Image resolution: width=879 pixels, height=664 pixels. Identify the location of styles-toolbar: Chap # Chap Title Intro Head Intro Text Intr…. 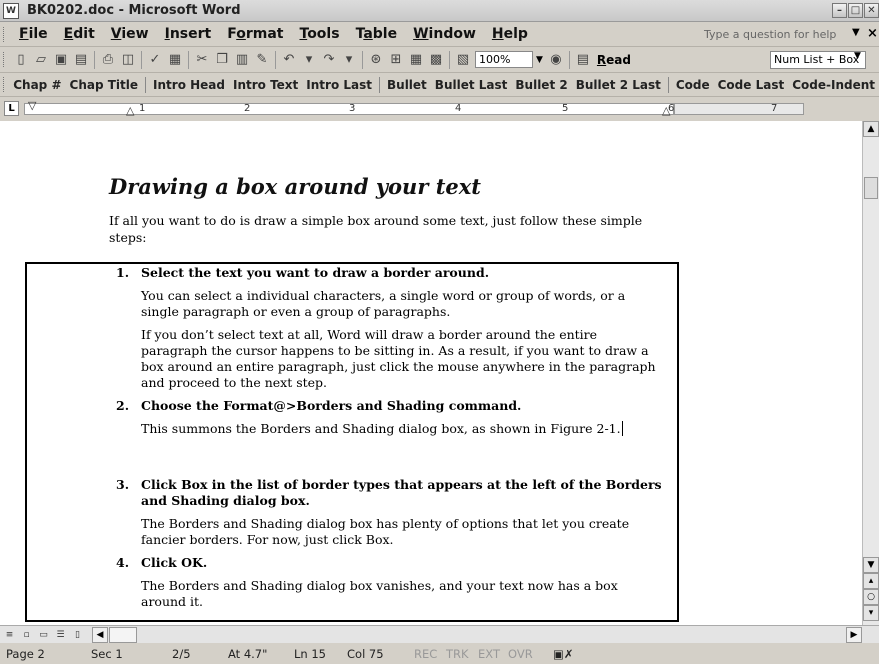
(439, 85).